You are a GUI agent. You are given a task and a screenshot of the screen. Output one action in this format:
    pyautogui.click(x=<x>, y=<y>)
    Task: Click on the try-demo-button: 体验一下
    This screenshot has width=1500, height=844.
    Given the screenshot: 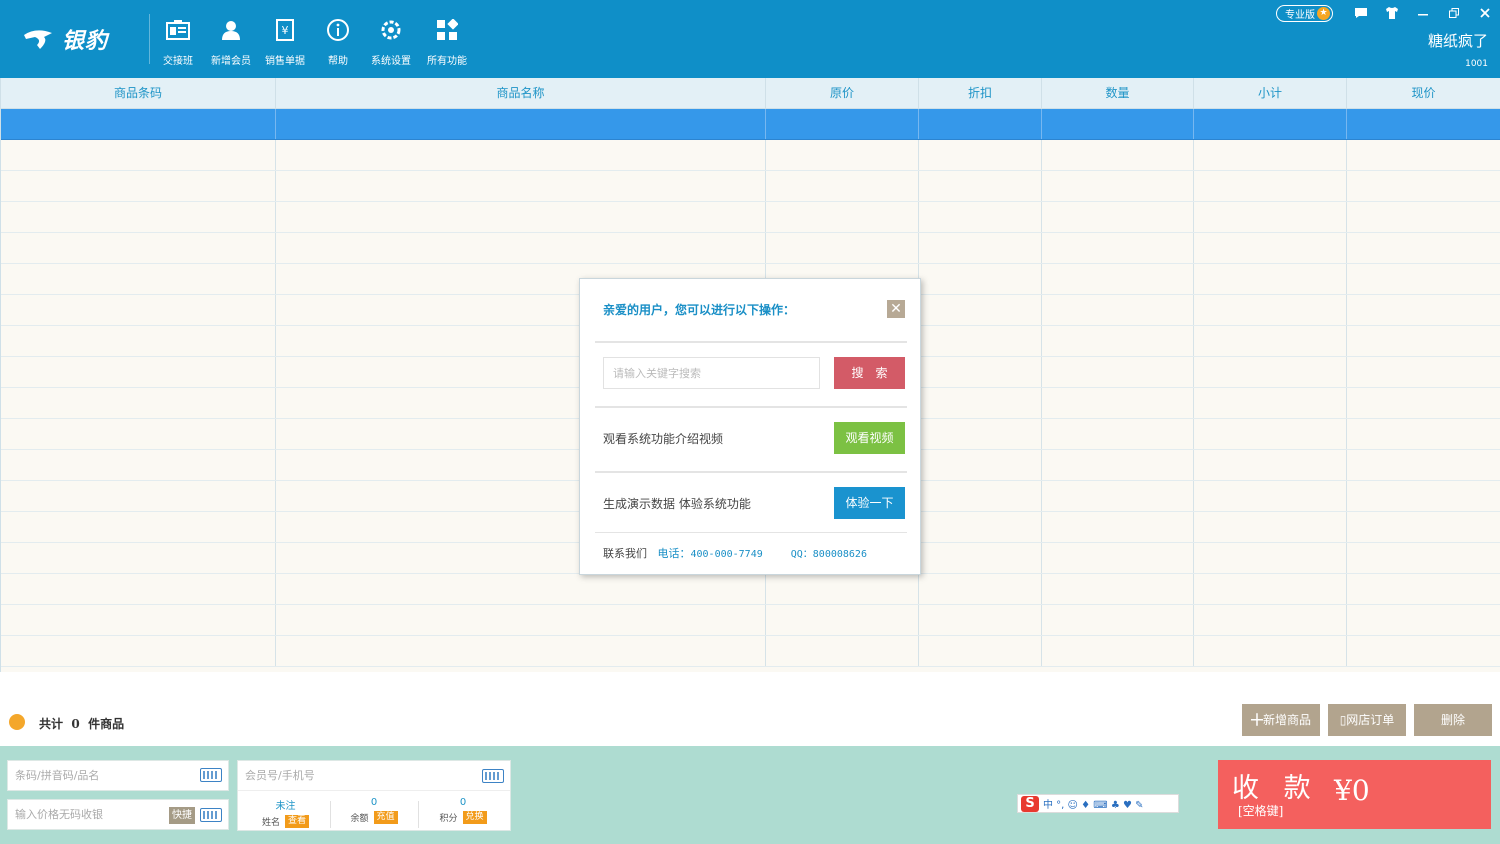 What is the action you would take?
    pyautogui.click(x=869, y=503)
    